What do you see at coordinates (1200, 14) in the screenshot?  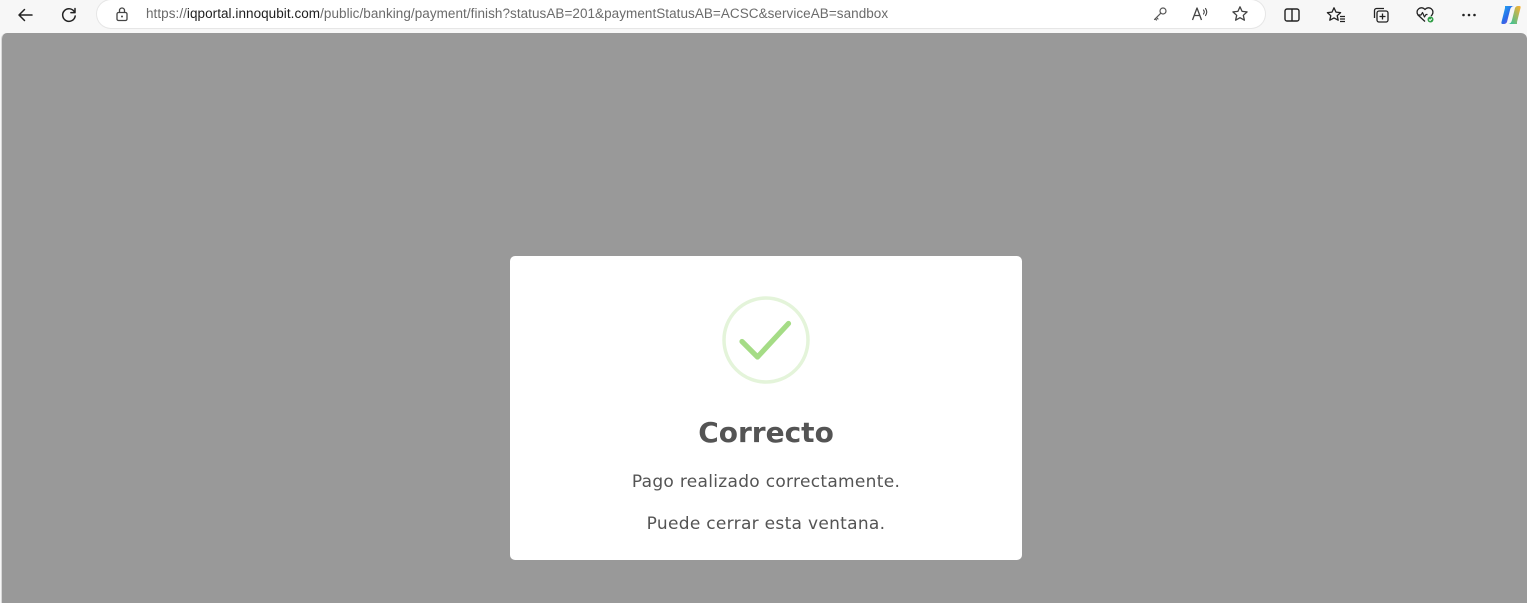 I see `read-aloud-icon` at bounding box center [1200, 14].